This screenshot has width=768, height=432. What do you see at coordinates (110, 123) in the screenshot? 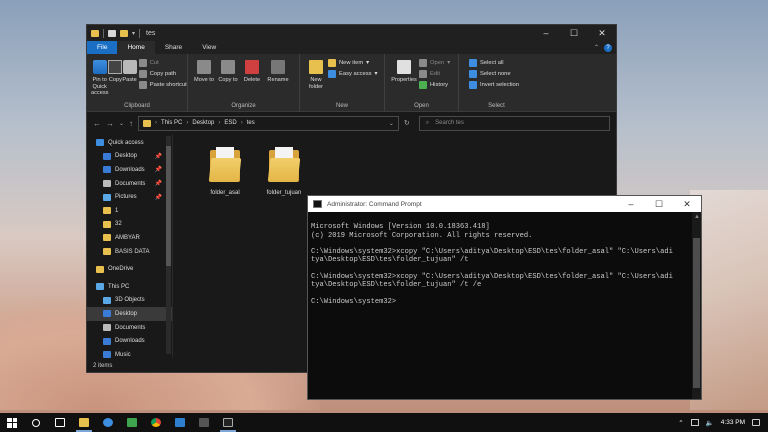
I see `forward-button: →` at bounding box center [110, 123].